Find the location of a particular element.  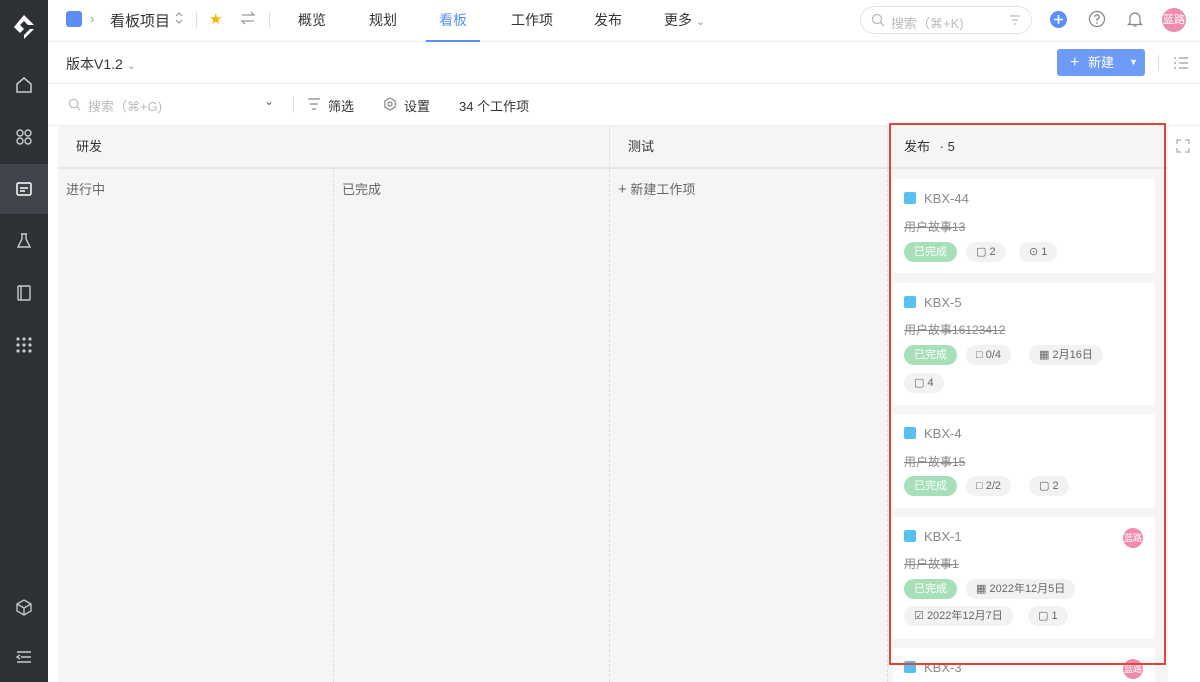

work-item-card: KBX-44 用户故事13 已完成 ▢ 2 ⊙ 1 is located at coordinates (1024, 226).